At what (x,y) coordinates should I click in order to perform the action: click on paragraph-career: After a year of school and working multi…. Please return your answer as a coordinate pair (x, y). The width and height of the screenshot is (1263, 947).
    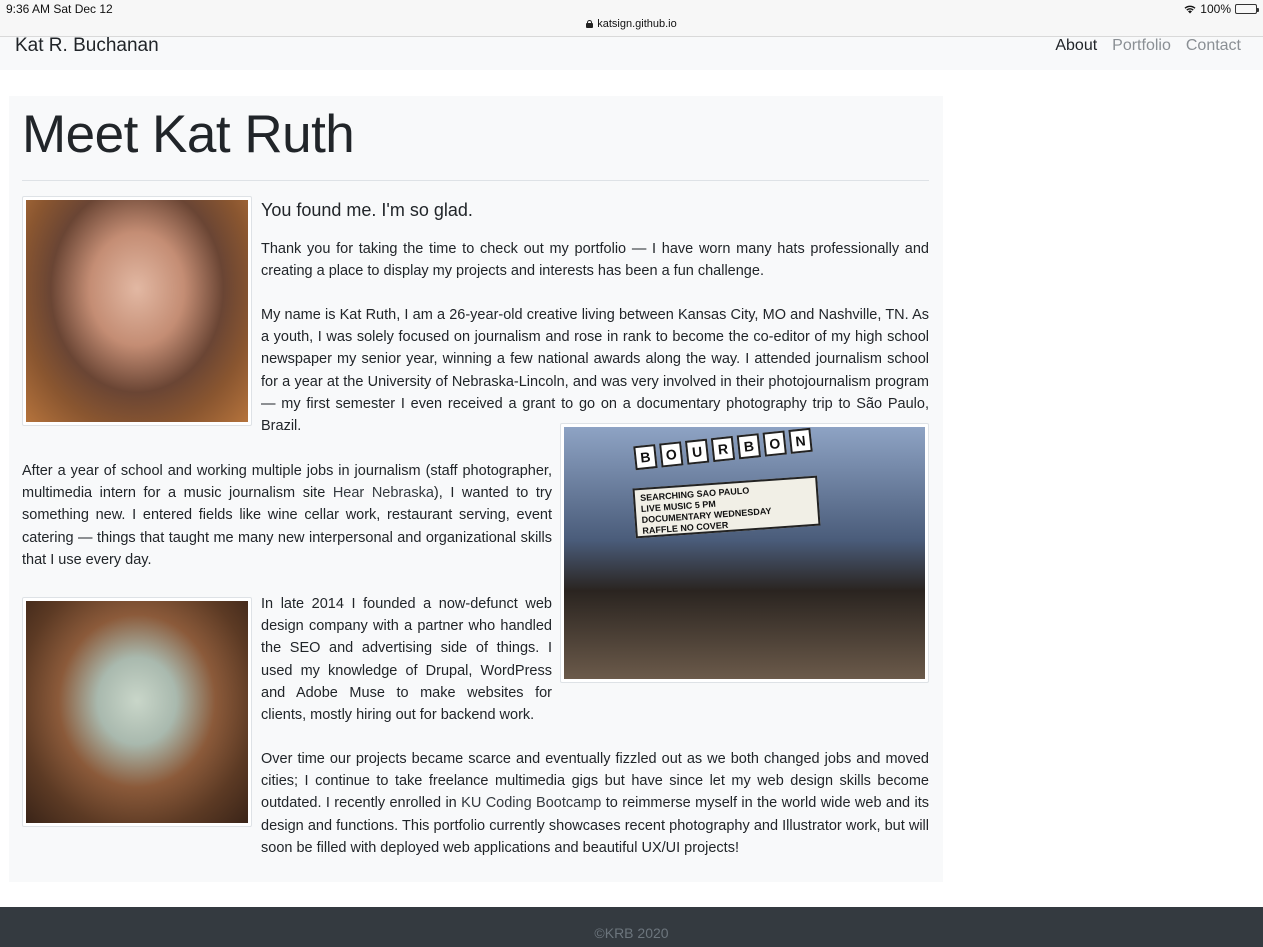
    Looking at the image, I should click on (287, 515).